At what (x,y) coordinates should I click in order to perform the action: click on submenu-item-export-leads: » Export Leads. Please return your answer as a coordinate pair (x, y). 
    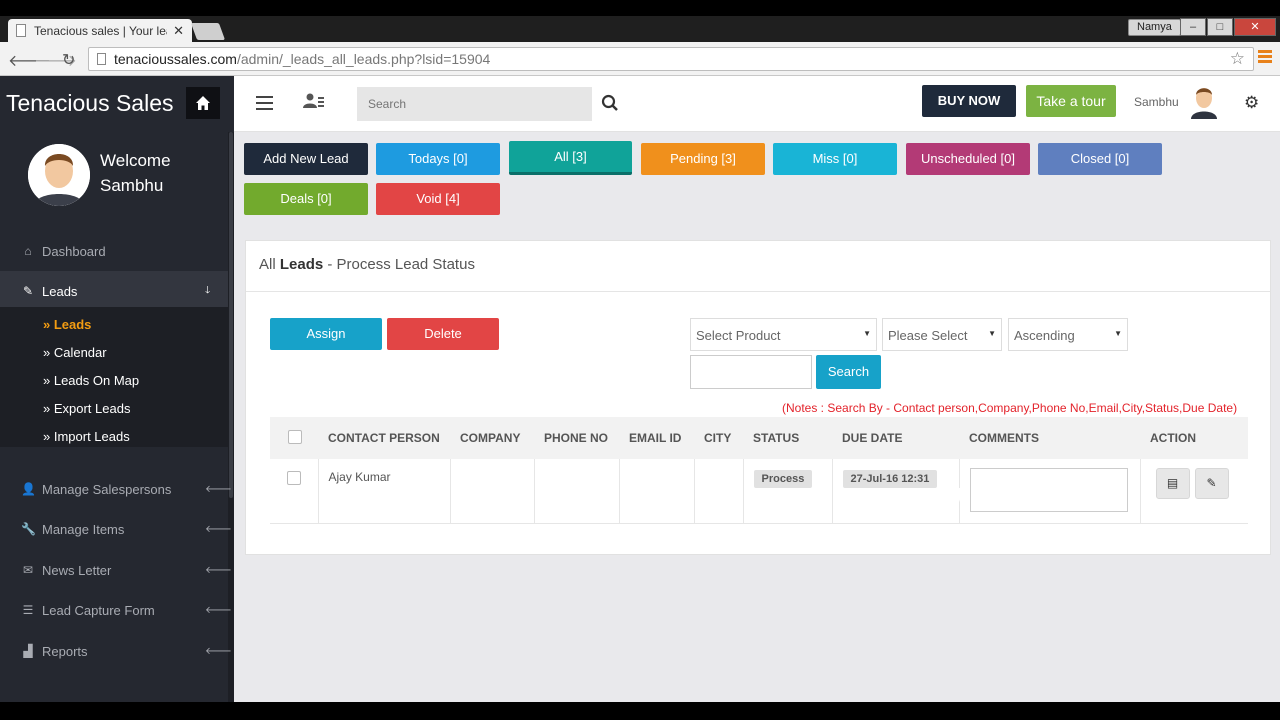
    Looking at the image, I should click on (86, 408).